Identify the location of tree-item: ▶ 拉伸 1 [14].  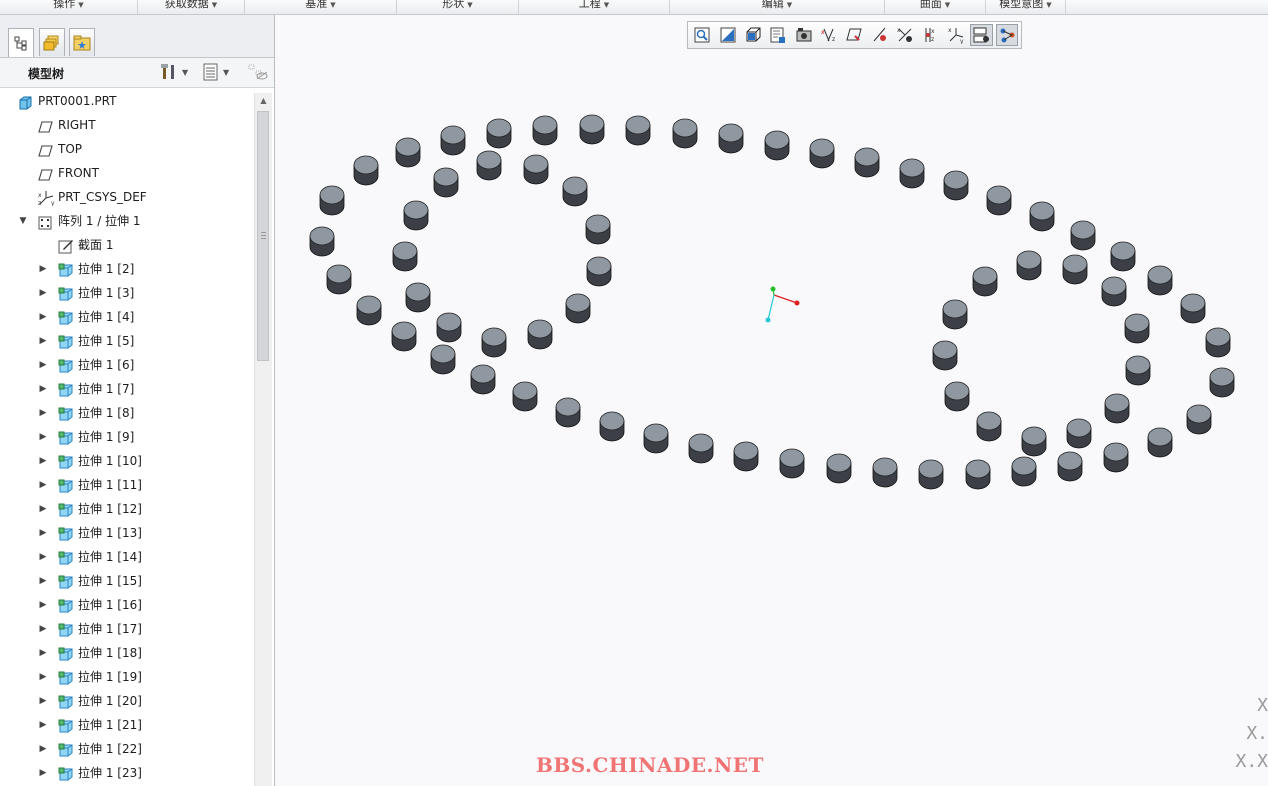
(127, 557).